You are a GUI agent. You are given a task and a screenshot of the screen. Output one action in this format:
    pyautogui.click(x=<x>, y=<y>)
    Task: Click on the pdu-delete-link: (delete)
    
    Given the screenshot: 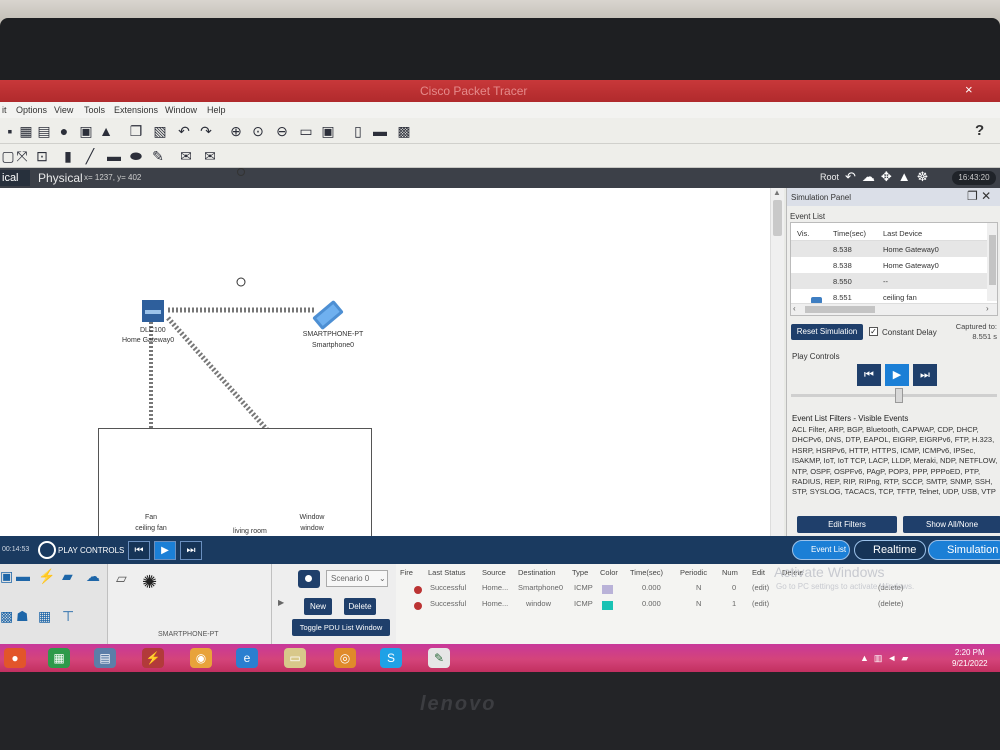 What is the action you would take?
    pyautogui.click(x=890, y=603)
    